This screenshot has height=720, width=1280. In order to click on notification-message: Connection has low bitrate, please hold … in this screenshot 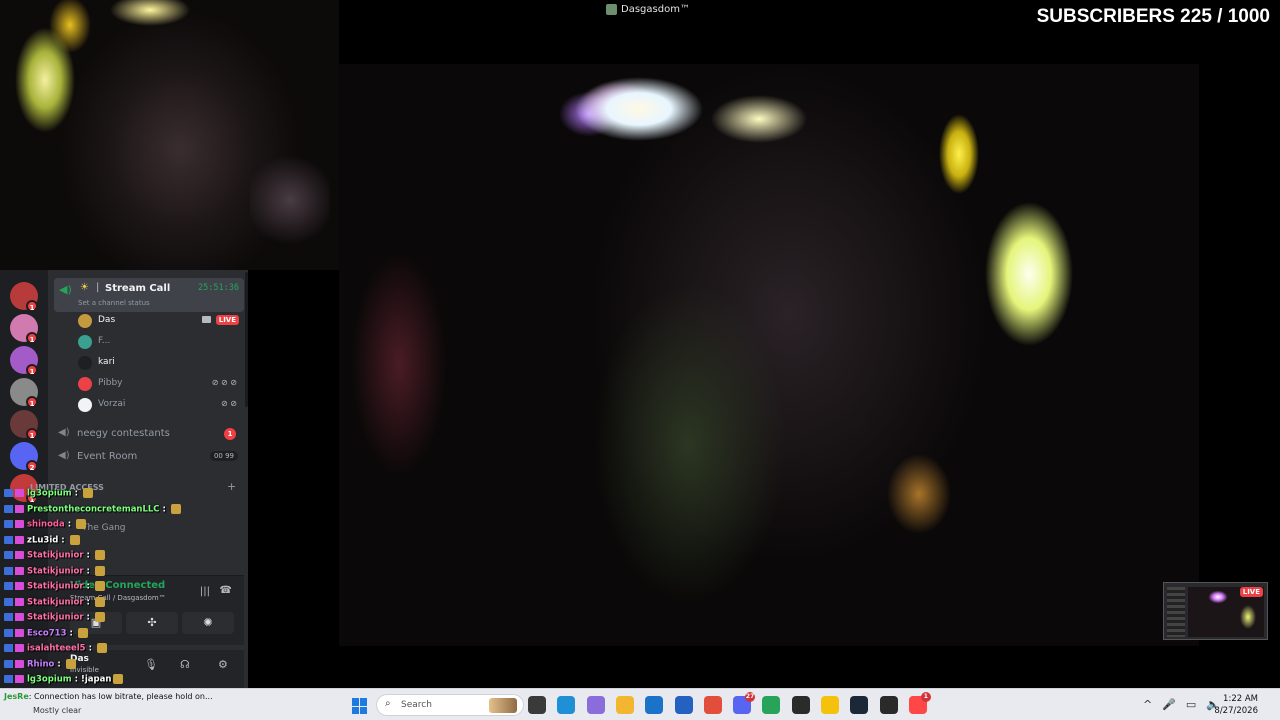, I will do `click(123, 696)`.